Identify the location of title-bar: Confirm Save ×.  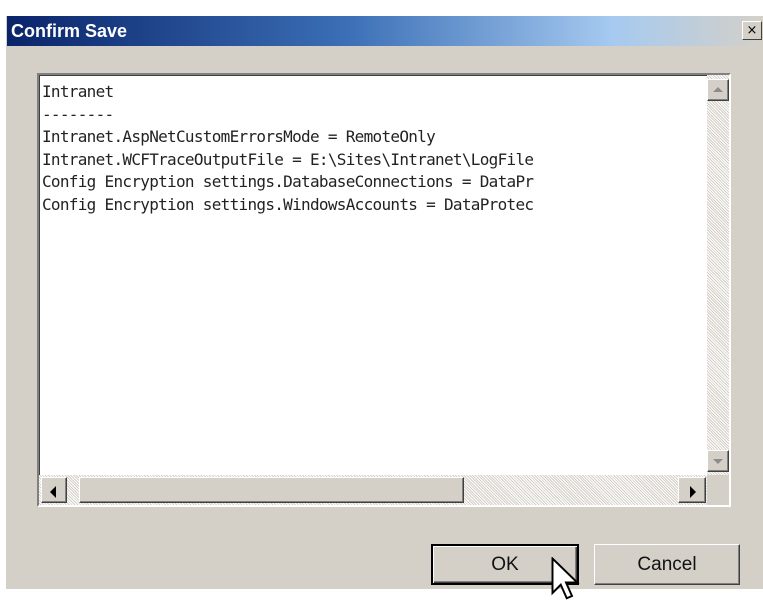
(385, 31).